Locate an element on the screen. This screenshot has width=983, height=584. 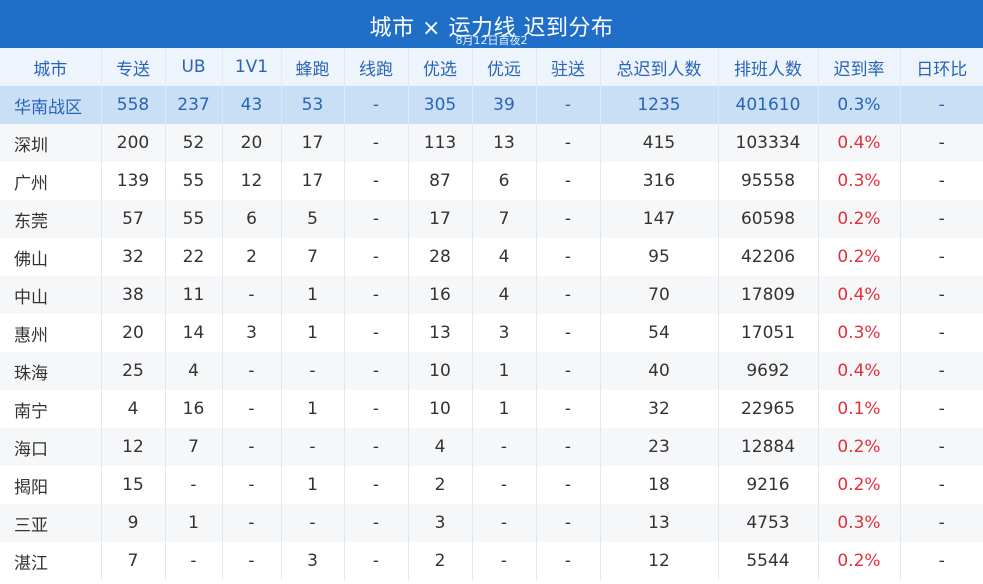
cell-zhuansong: 12 is located at coordinates (133, 447).